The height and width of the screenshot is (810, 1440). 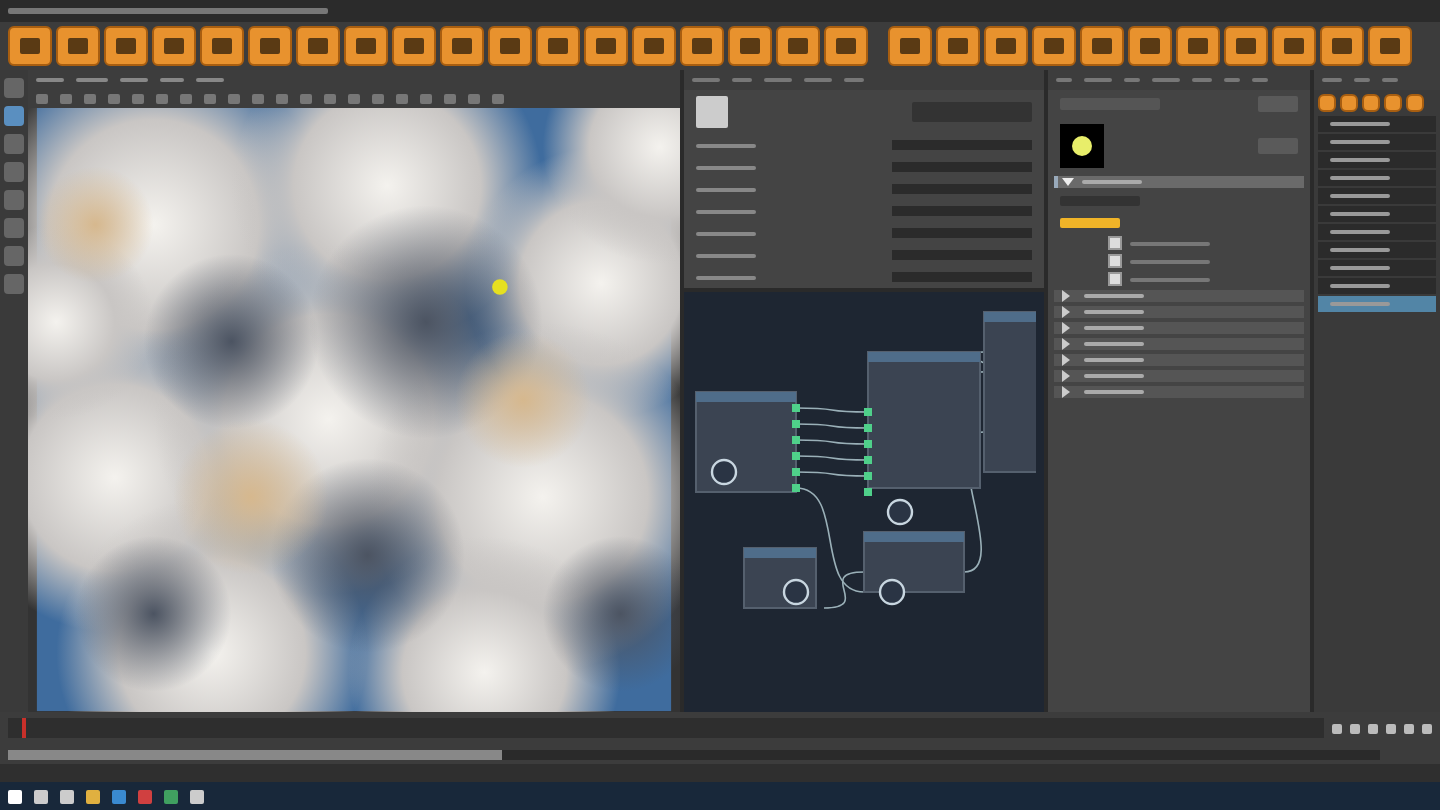 What do you see at coordinates (711, 112) in the screenshot?
I see `material-swatch-icon` at bounding box center [711, 112].